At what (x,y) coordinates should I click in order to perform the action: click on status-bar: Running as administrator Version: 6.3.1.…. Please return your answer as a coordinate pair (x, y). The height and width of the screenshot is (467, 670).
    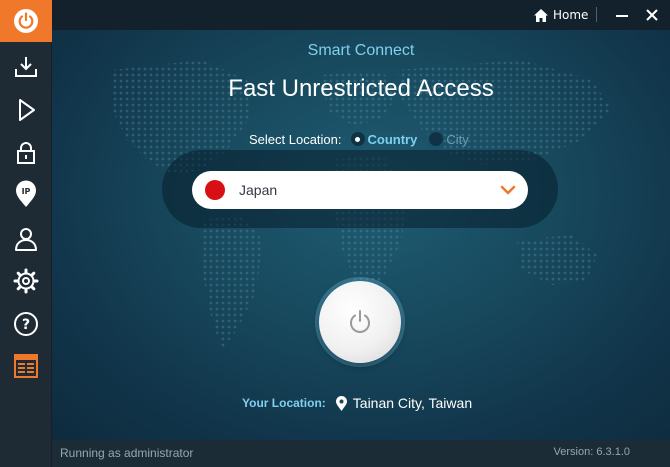
    Looking at the image, I should click on (361, 453).